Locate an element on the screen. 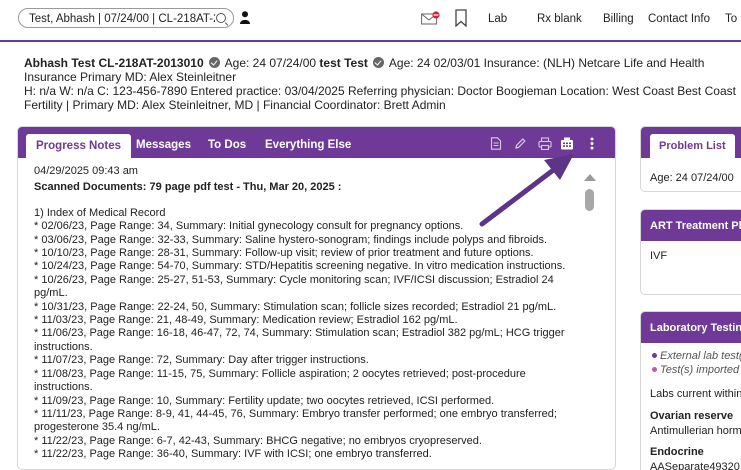 The width and height of the screenshot is (741, 470). art-treatment-value: IVF is located at coordinates (659, 256).